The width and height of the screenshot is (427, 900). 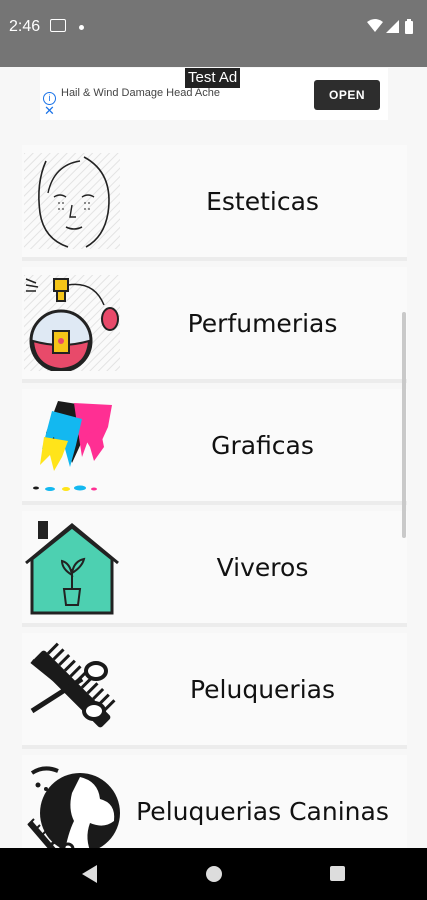 I want to click on category-label: Viveros, so click(x=262, y=567).